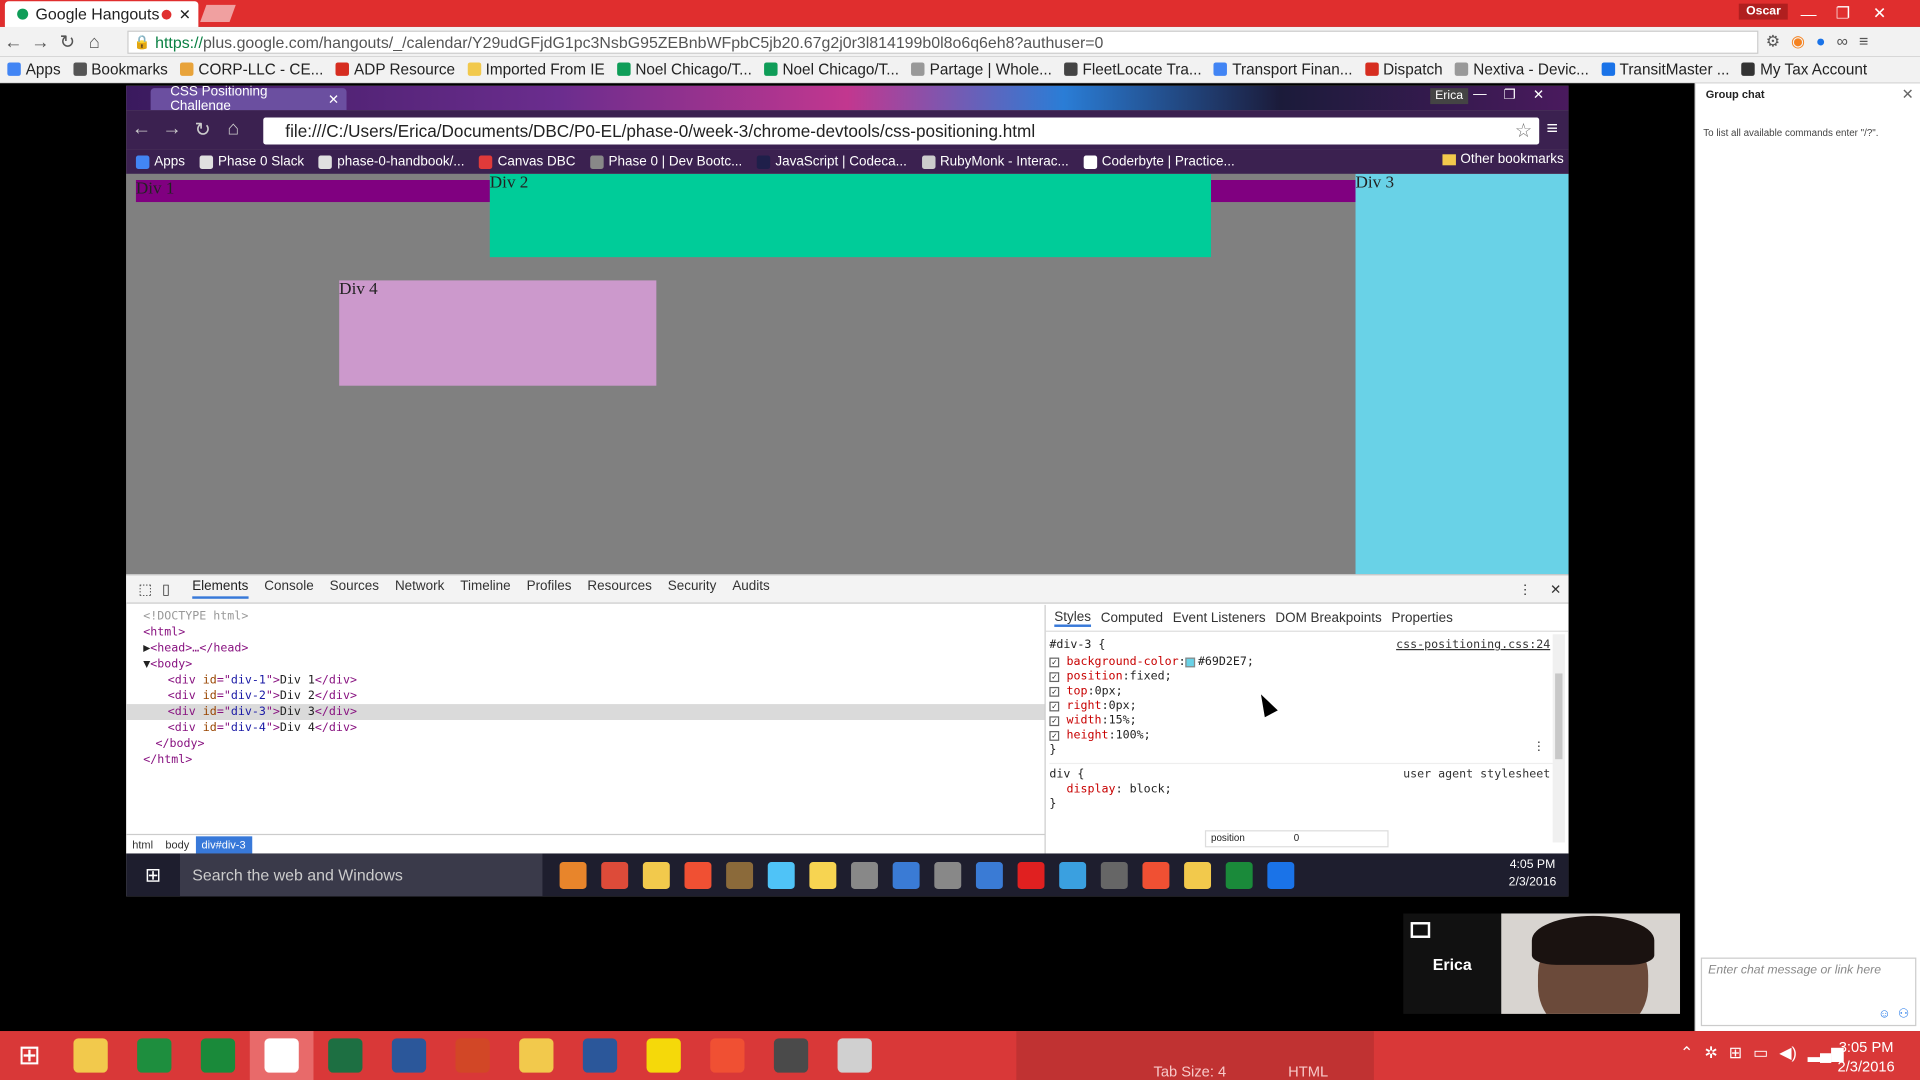  I want to click on drive-icon, so click(154, 1055).